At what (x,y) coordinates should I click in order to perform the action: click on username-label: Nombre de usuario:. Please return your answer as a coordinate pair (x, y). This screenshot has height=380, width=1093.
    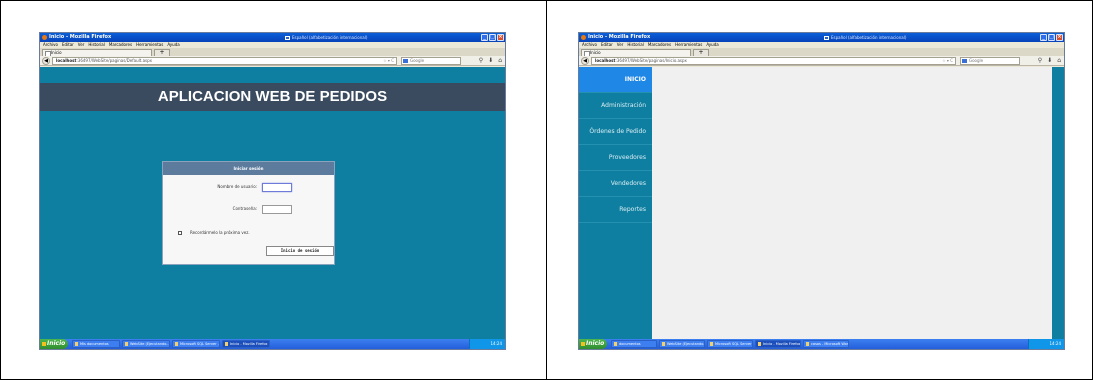
    Looking at the image, I should click on (237, 186).